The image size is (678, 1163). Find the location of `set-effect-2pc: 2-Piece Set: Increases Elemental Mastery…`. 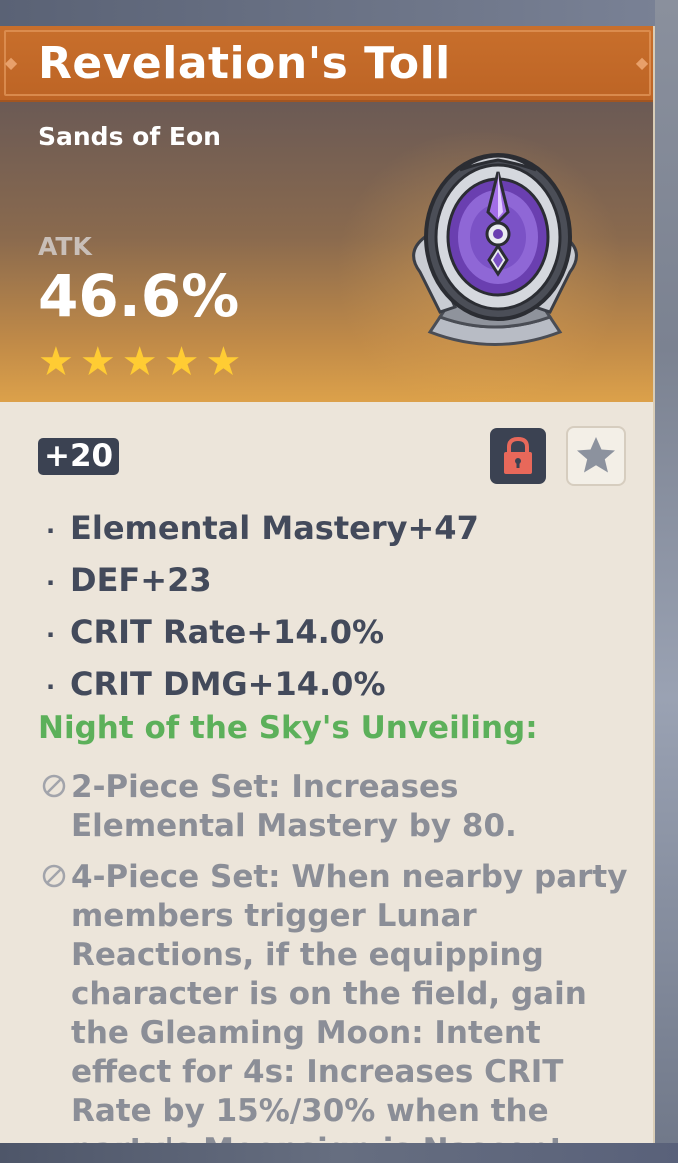

set-effect-2pc: 2-Piece Set: Increases Elemental Mastery… is located at coordinates (335, 807).